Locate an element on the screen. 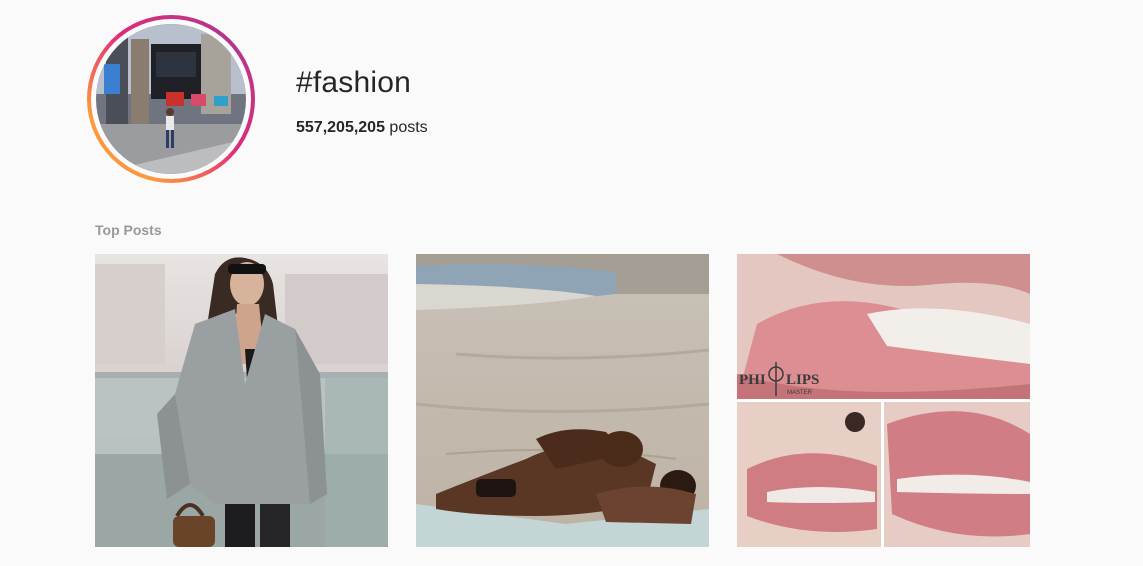 The height and width of the screenshot is (566, 1143). hashtag-avatar is located at coordinates (171, 99).